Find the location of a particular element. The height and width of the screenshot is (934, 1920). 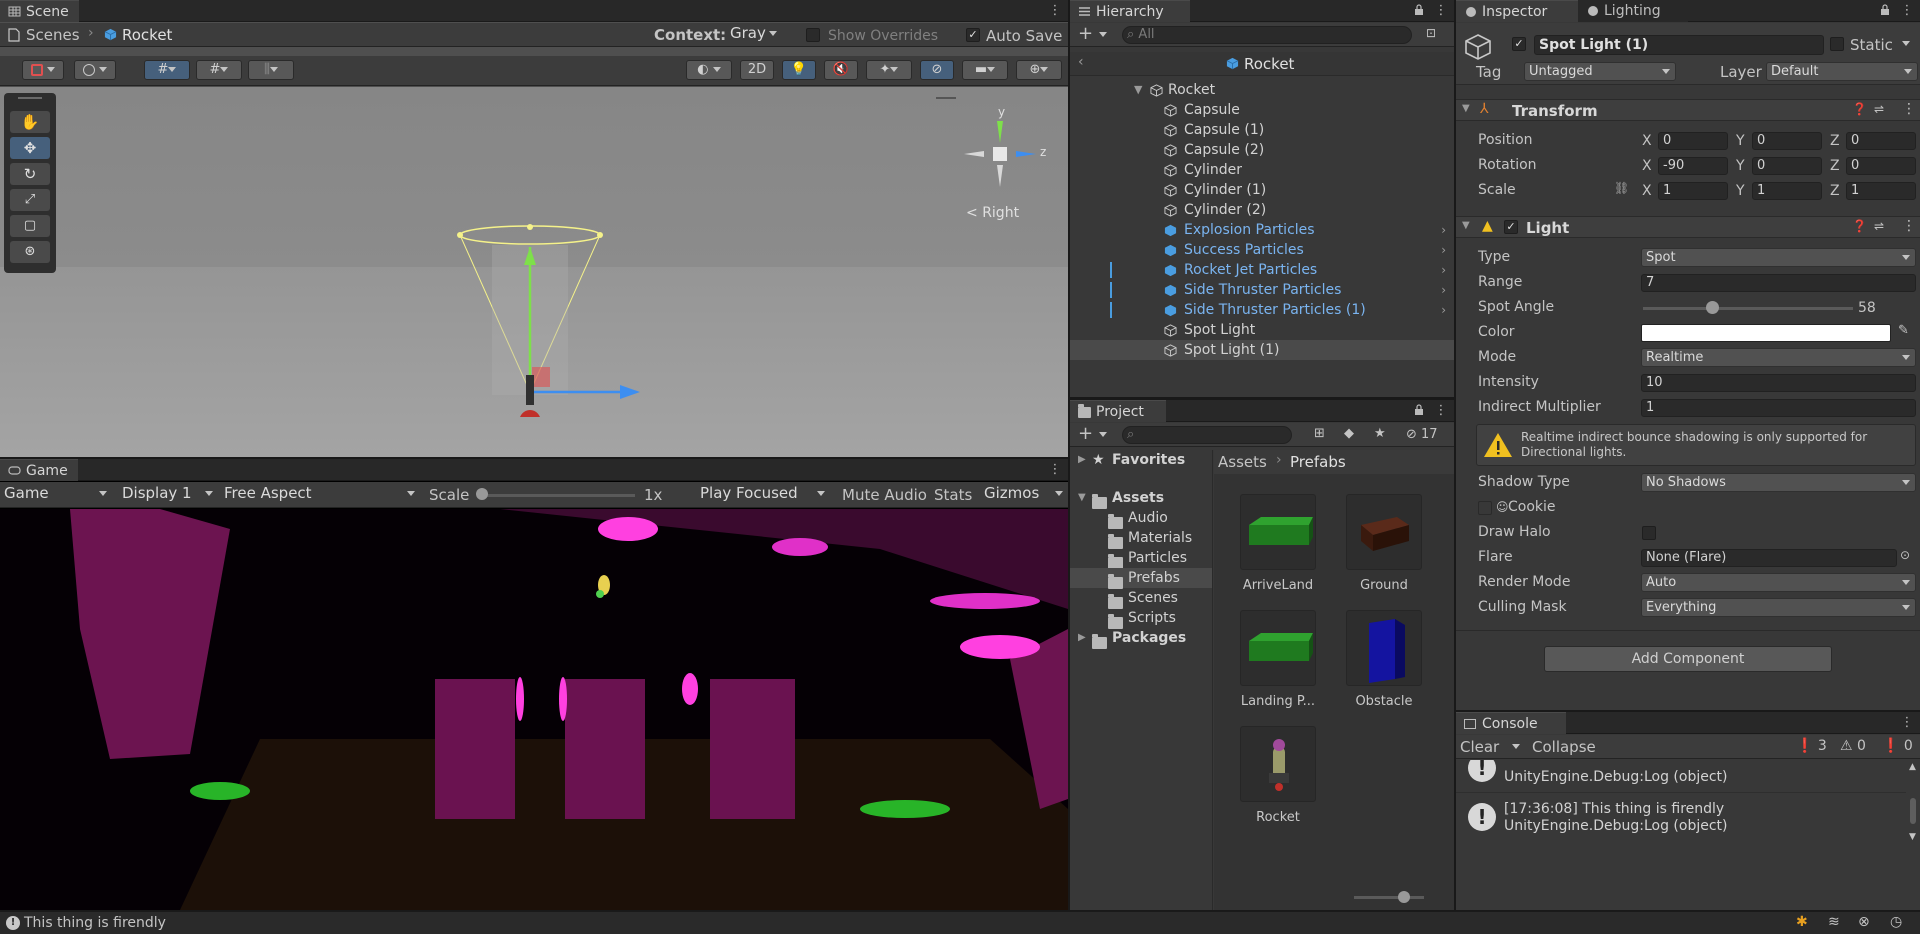

active-checkbox: ✓ is located at coordinates (1519, 44).